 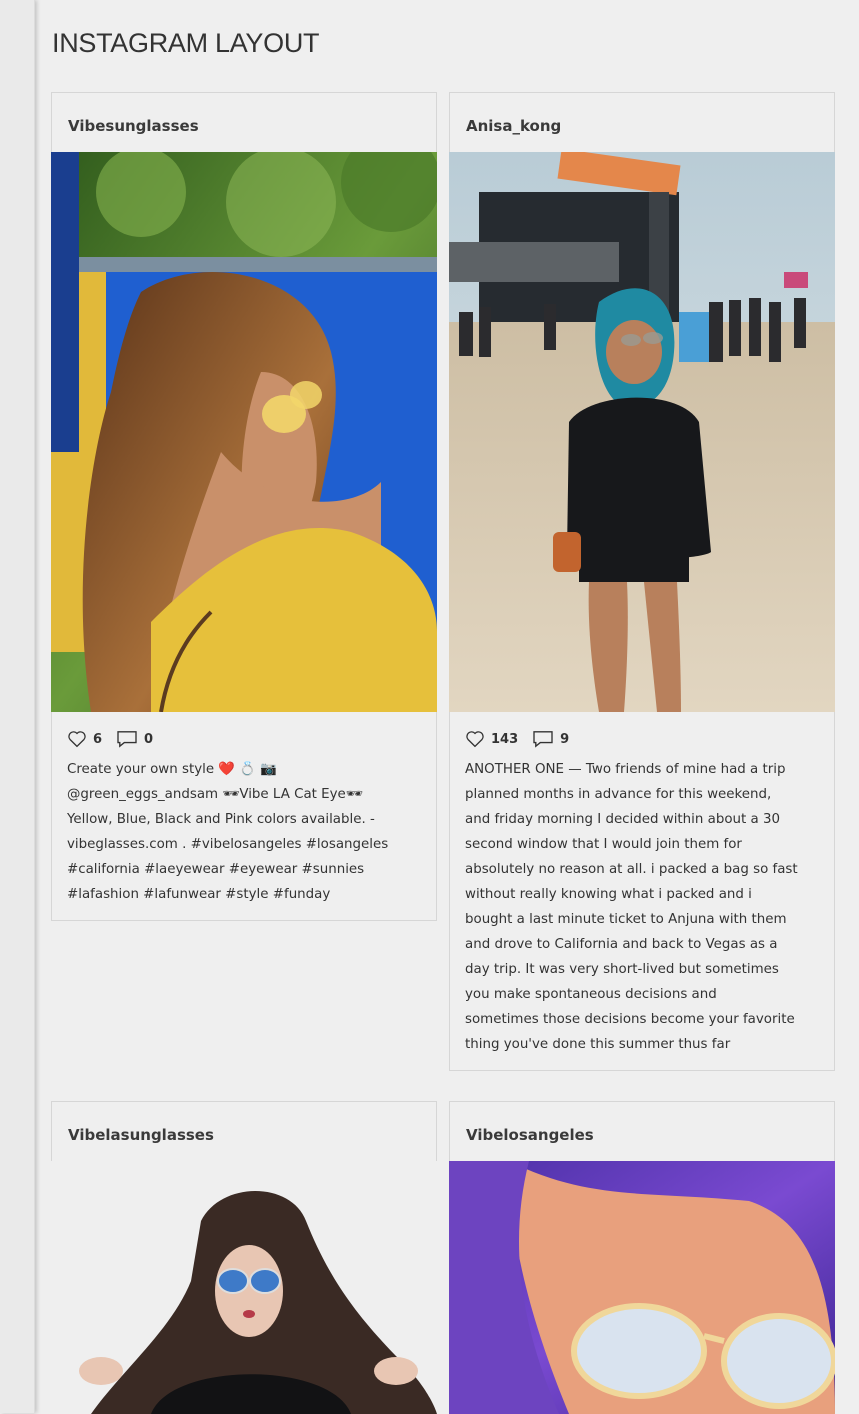 I want to click on post-username: Vibesunglasses, so click(x=133, y=126).